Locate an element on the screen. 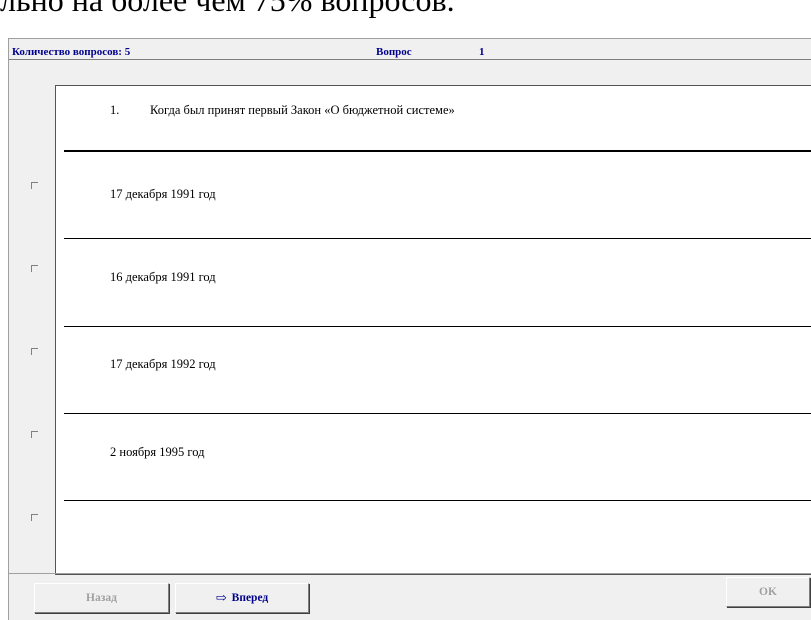  ok-button: OK is located at coordinates (768, 592).